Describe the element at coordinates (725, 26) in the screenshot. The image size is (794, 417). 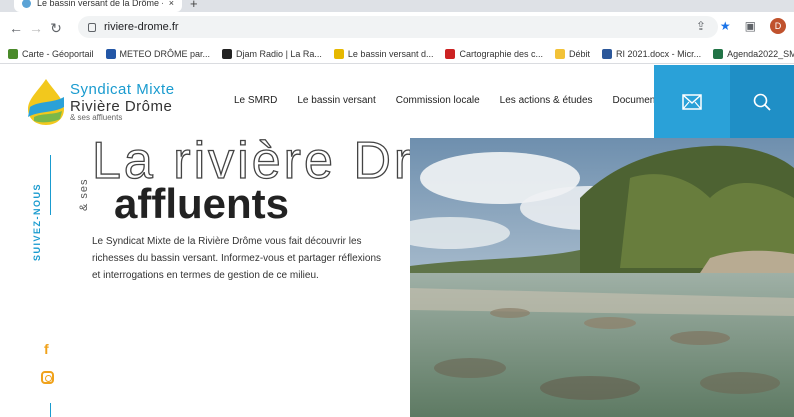
I see `bookmark-star-icon: ★` at that location.